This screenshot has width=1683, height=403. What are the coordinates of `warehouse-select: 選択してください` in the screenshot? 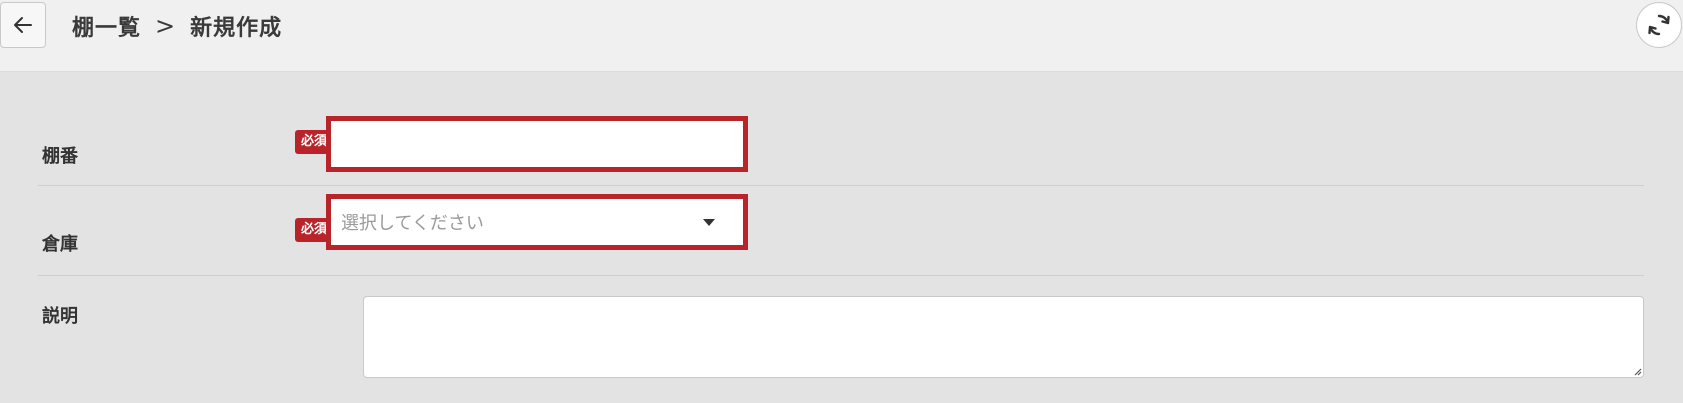 It's located at (537, 222).